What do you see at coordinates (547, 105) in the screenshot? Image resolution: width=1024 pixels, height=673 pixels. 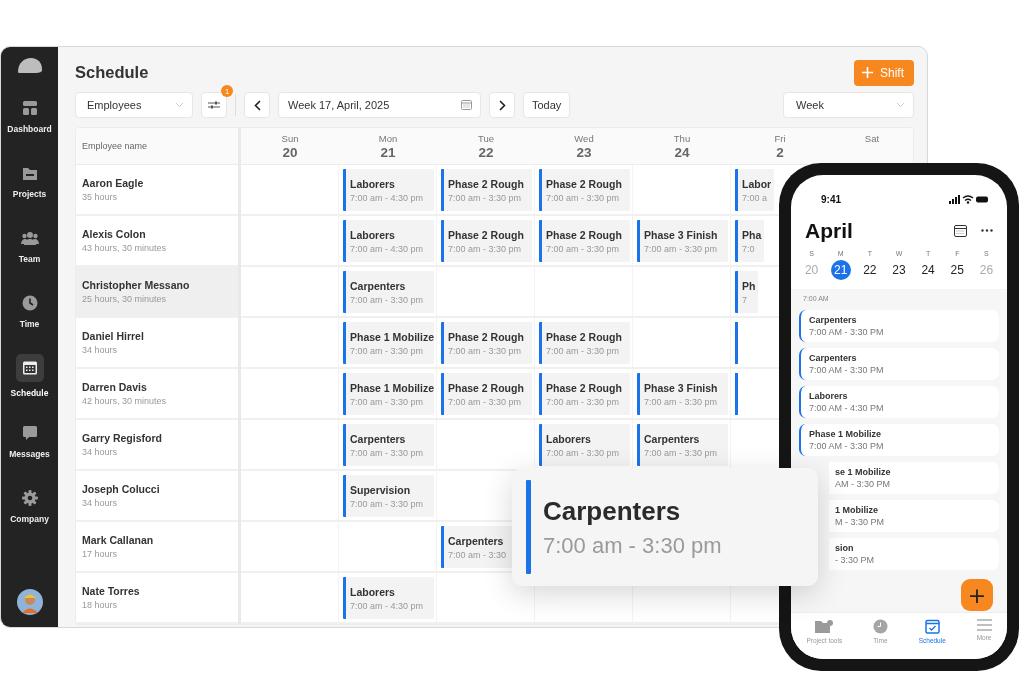 I see `today-button: Today` at bounding box center [547, 105].